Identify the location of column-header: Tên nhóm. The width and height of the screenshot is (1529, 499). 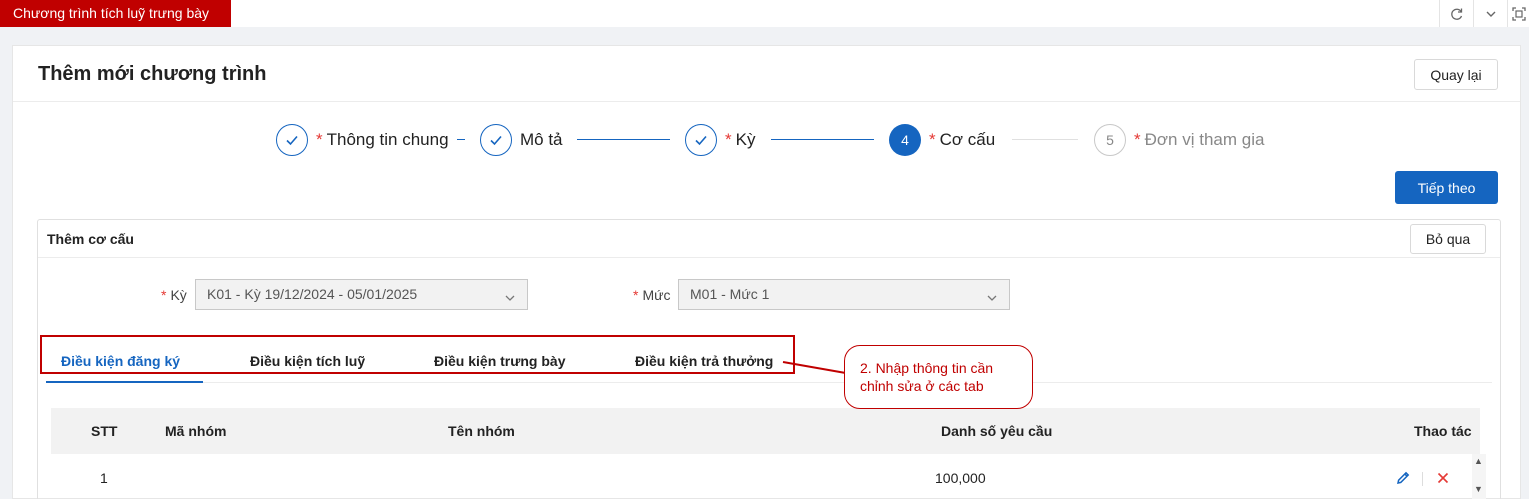
(481, 431).